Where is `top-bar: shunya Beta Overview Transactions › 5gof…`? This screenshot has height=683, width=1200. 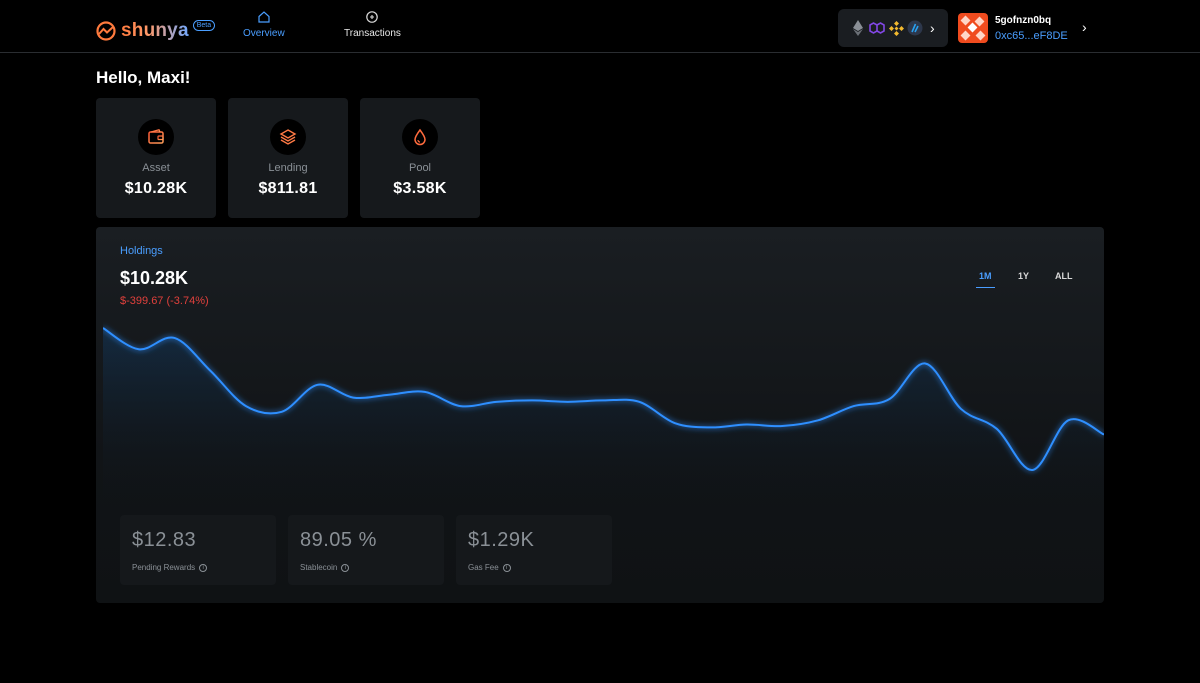
top-bar: shunya Beta Overview Transactions › 5gof… is located at coordinates (600, 26).